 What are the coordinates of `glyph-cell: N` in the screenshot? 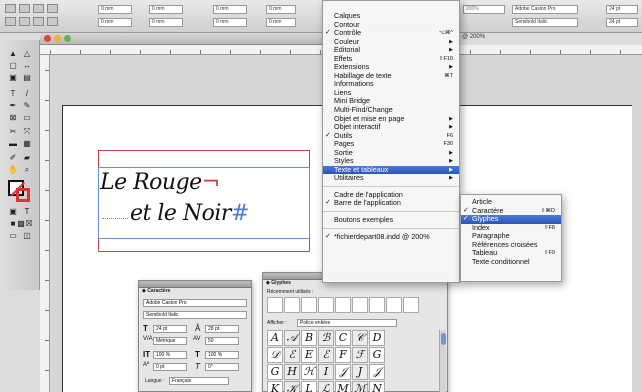 It's located at (377, 386).